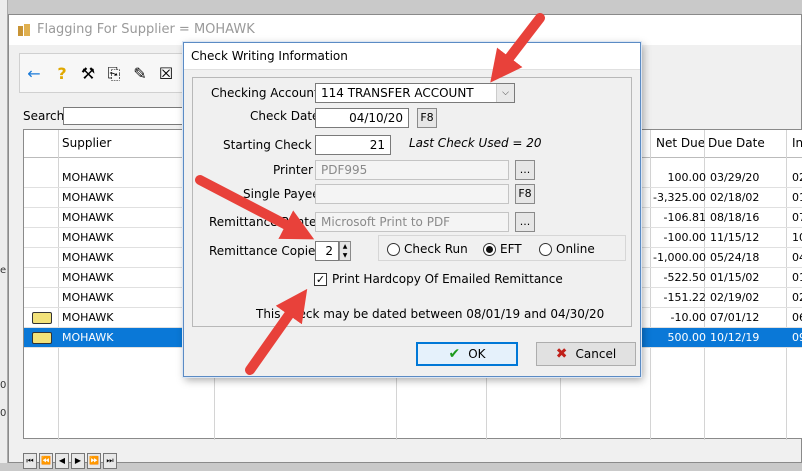 This screenshot has height=471, width=802. I want to click on cell-due-date: 01/15/02, so click(735, 277).